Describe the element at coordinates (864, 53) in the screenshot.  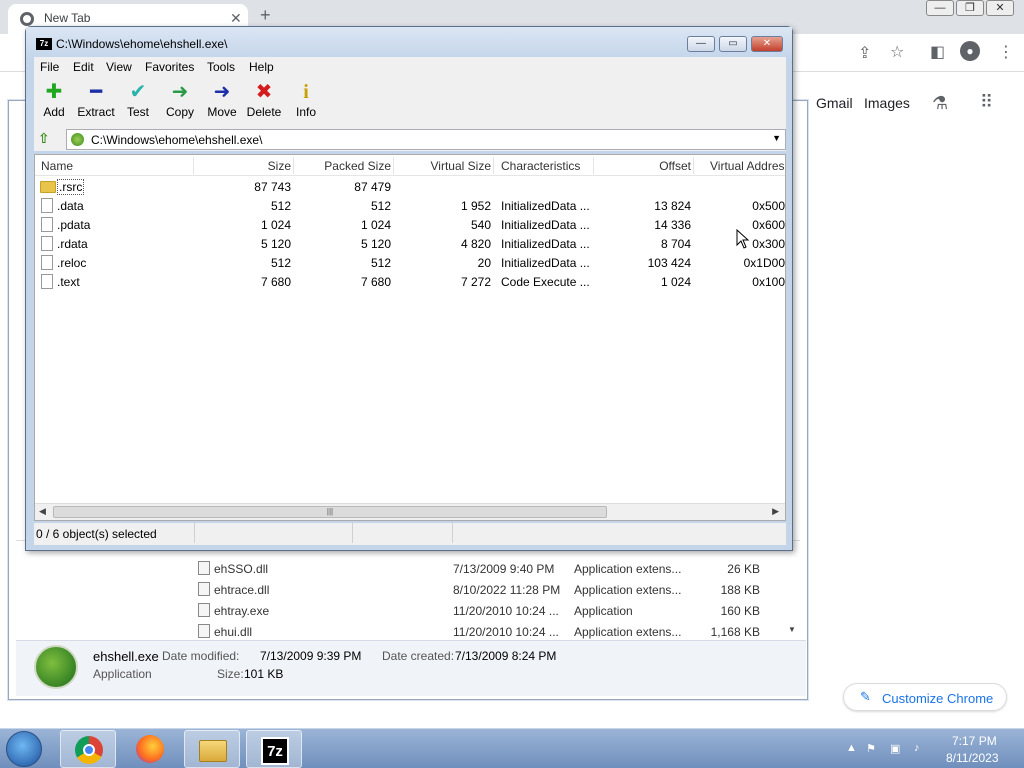
I see `share-icon: ⇪` at that location.